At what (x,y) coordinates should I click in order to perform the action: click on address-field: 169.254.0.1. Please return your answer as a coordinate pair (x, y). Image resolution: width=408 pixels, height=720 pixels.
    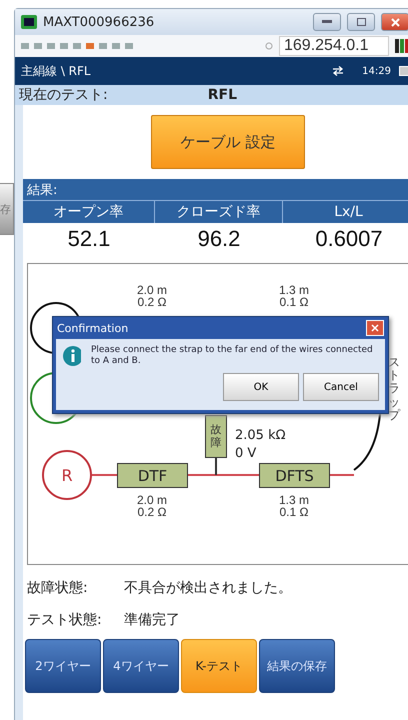
    Looking at the image, I should click on (334, 46).